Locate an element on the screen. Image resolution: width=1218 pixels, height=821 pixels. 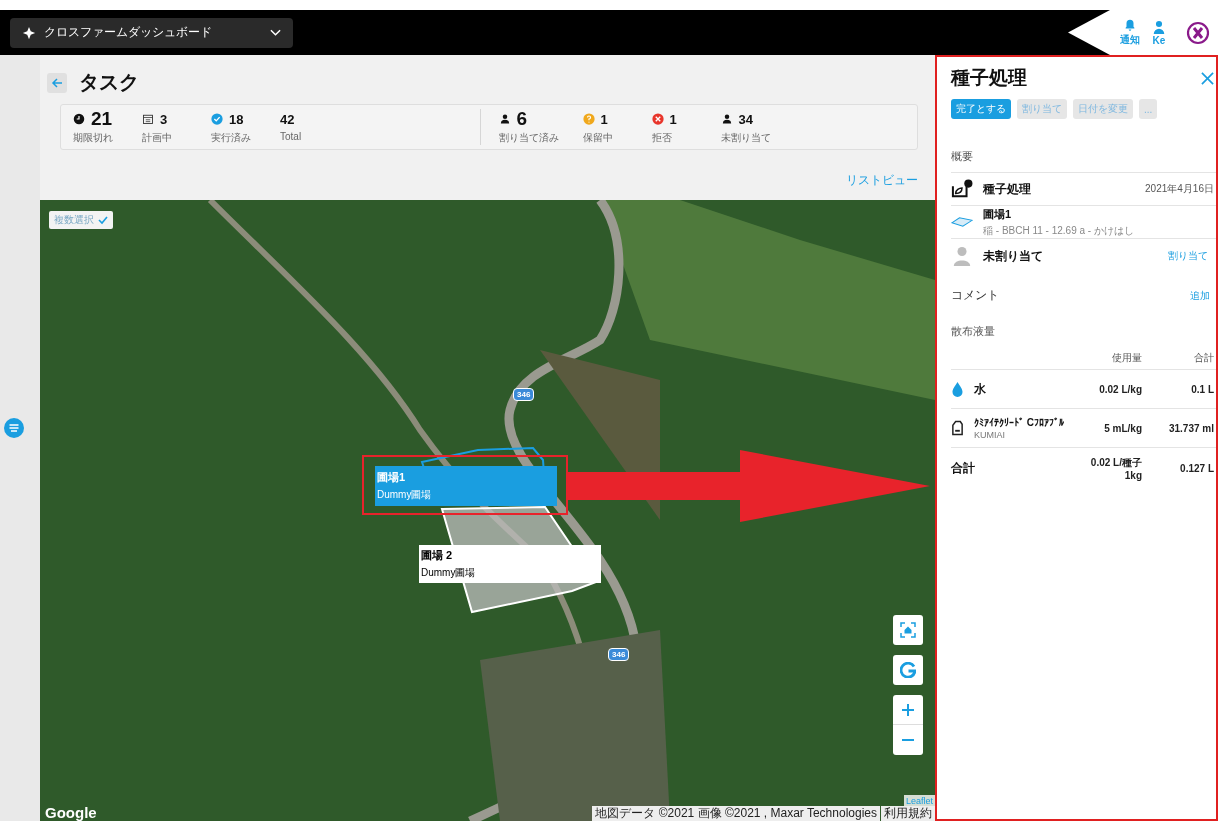
field-label: 圃場1 Dummy圃場 is located at coordinates (466, 486).